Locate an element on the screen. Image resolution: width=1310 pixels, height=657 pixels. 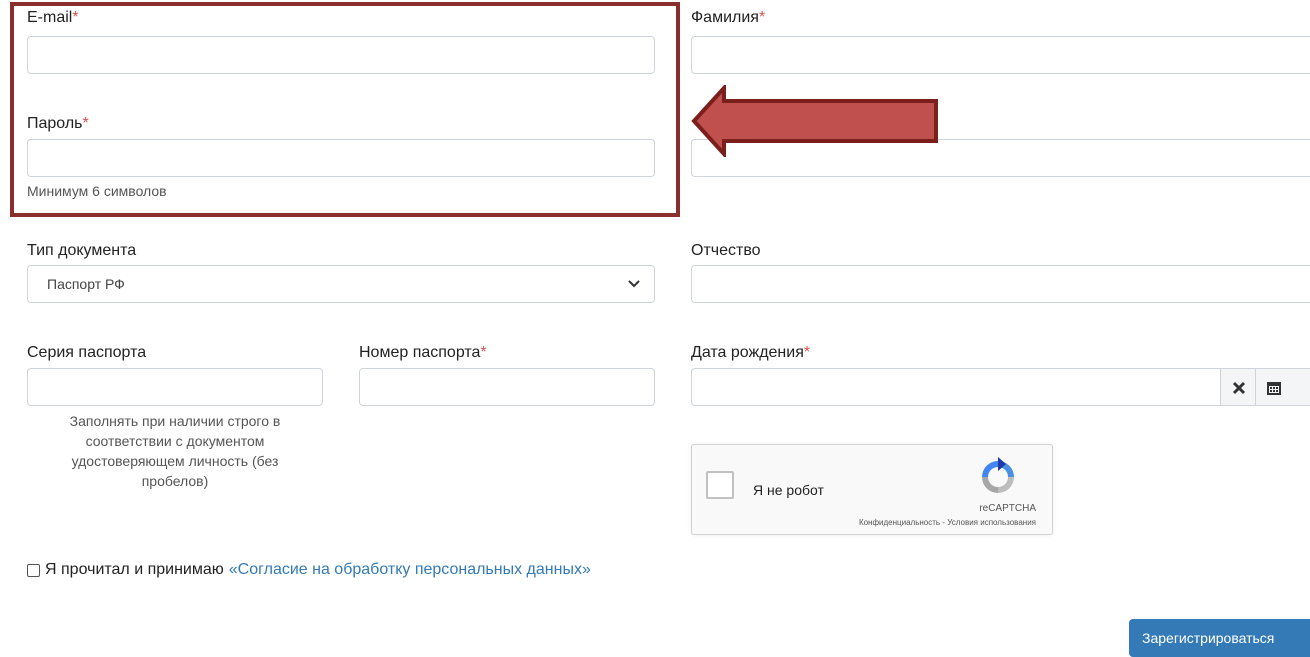
birth-date-input is located at coordinates (956, 387).